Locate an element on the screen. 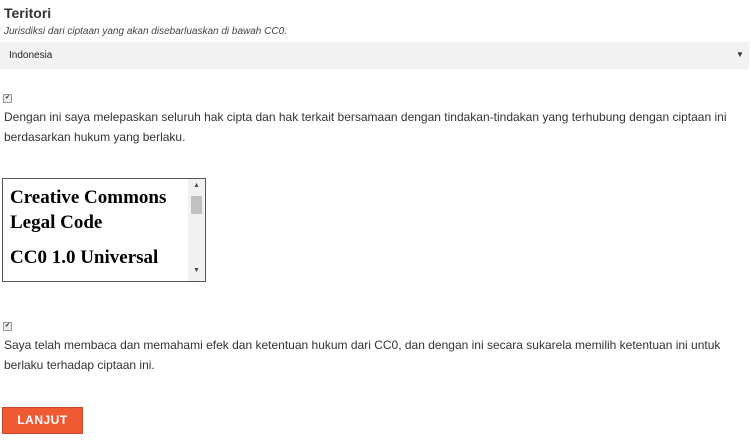 The width and height of the screenshot is (751, 448). territory-select-value: Indonesia is located at coordinates (31, 55).